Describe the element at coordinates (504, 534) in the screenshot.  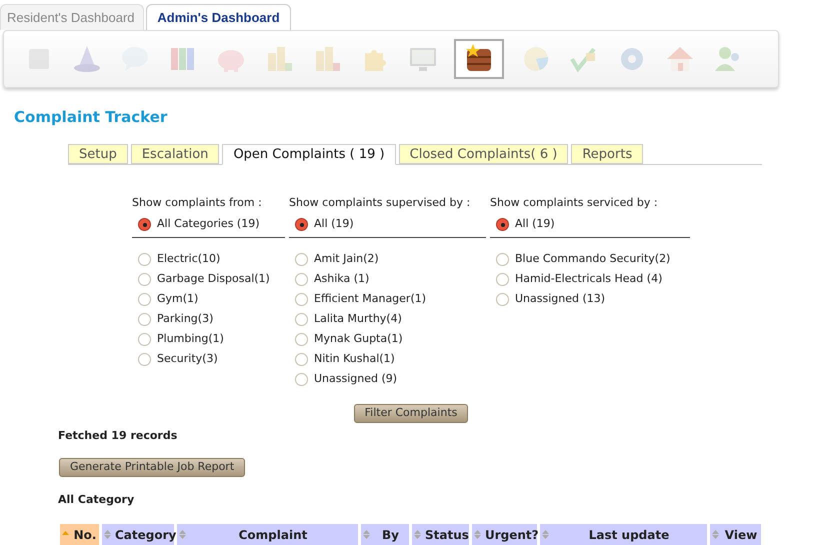
I see `column-header: Urgent?` at that location.